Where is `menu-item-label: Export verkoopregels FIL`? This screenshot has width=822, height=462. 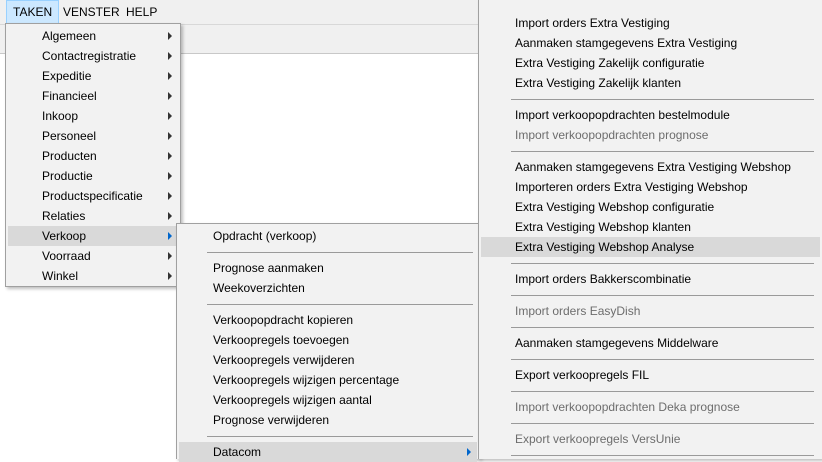
menu-item-label: Export verkoopregels FIL is located at coordinates (582, 375).